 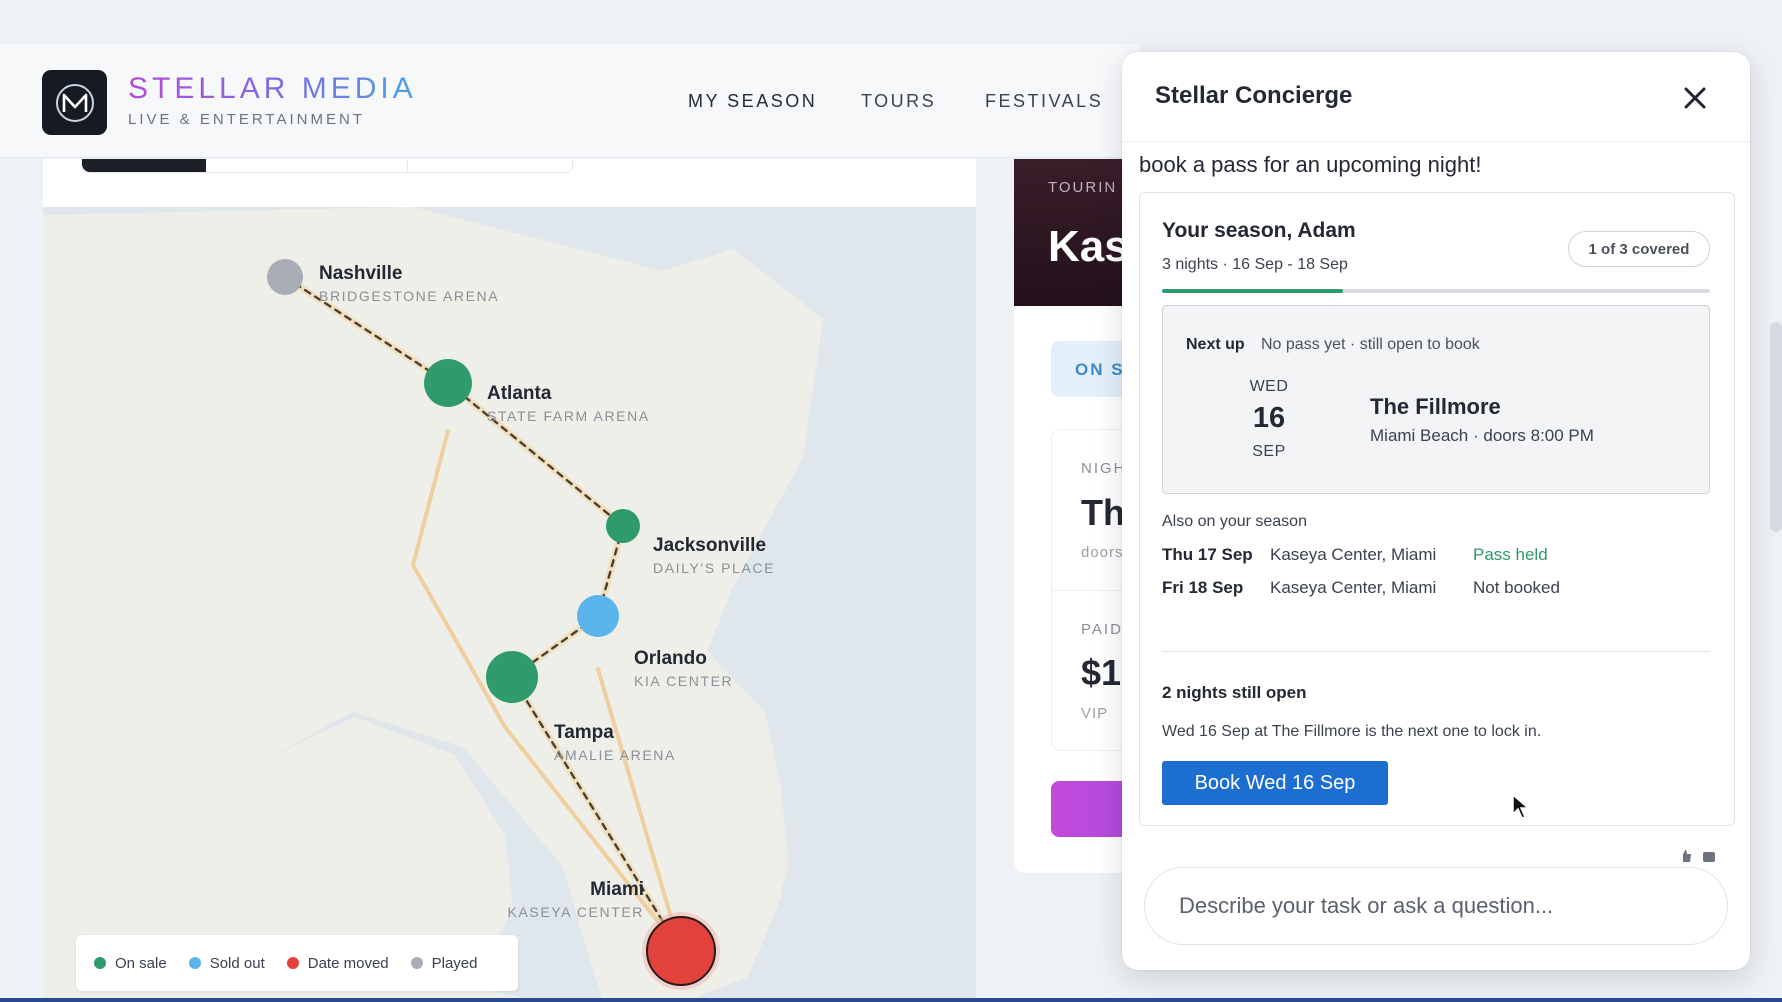 I want to click on night-value: Th, so click(x=1103, y=512).